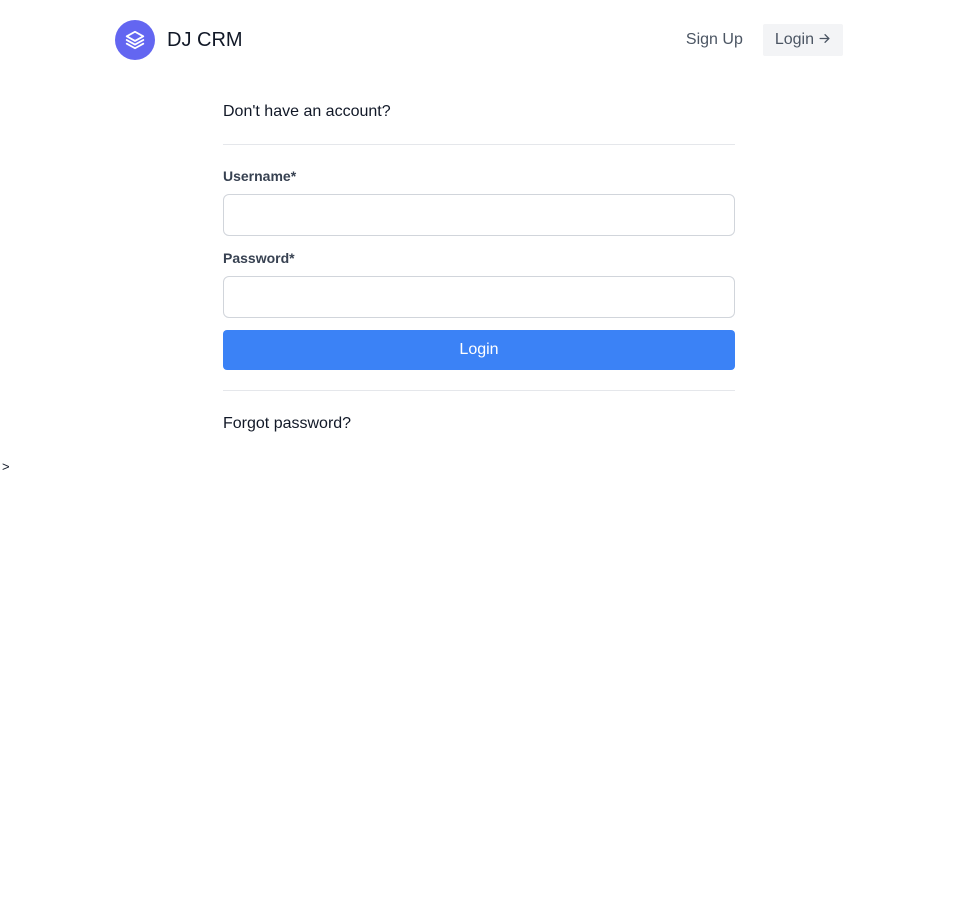  Describe the element at coordinates (714, 40) in the screenshot. I see `signup-link: Sign Up` at that location.